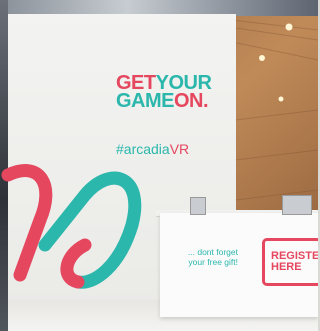 This screenshot has width=320, height=331. I want to click on register-line2: HERE, so click(286, 267).